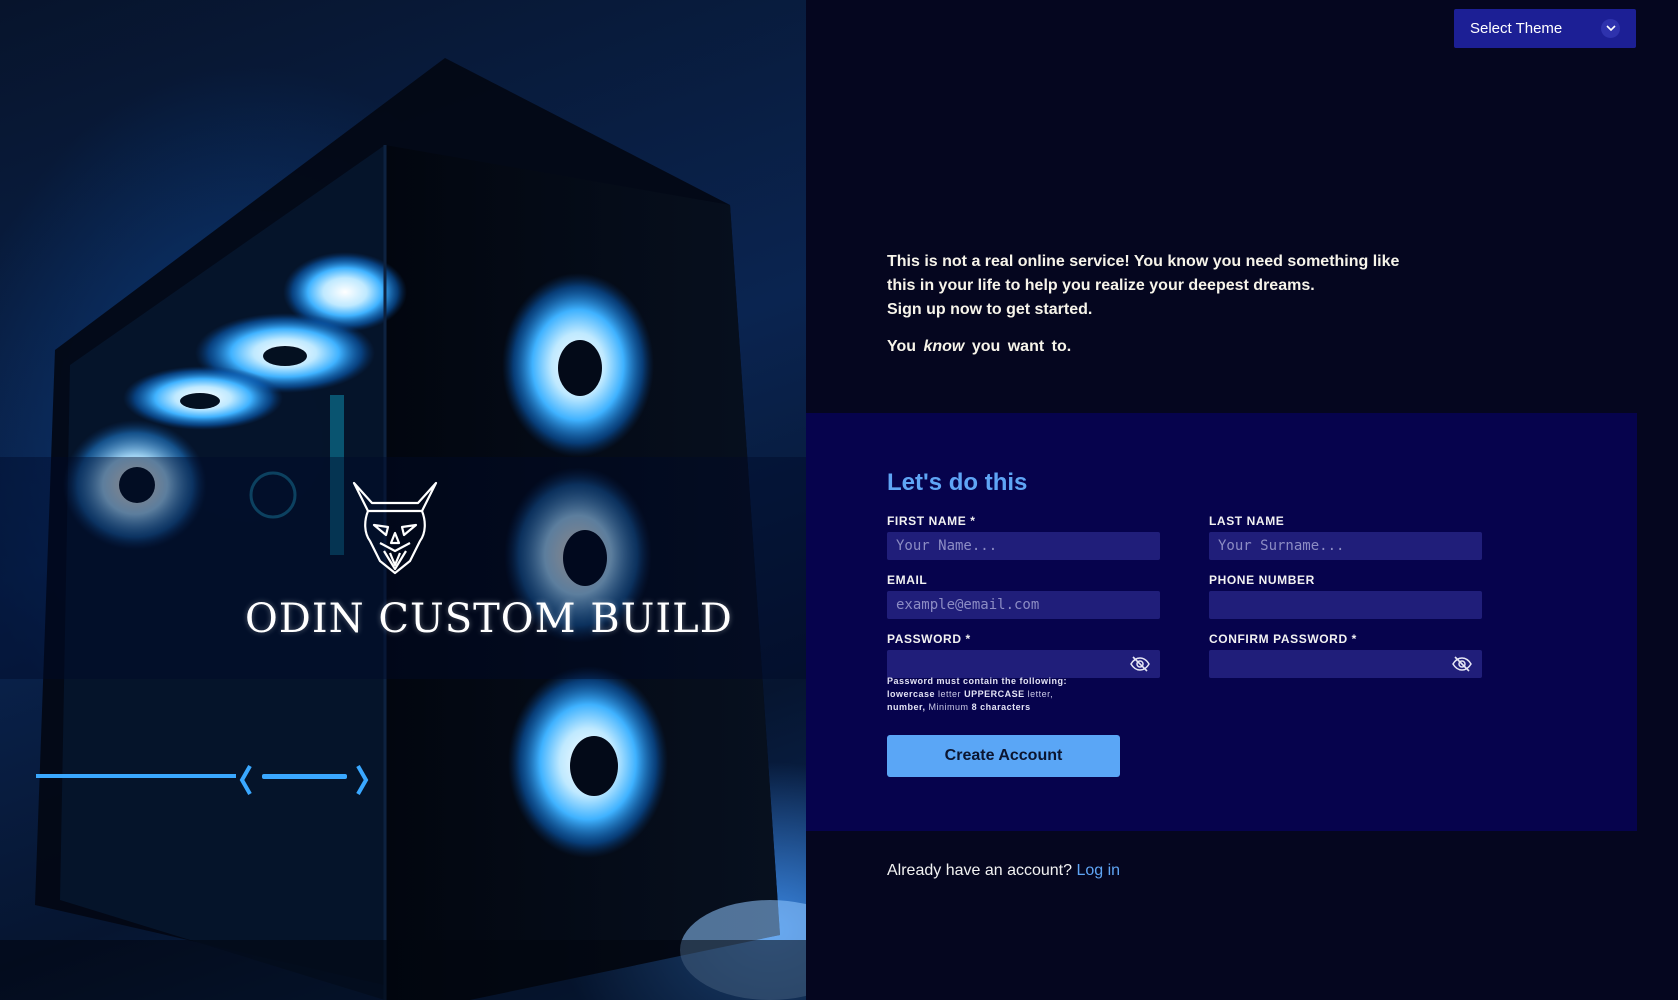  What do you see at coordinates (1610, 28) in the screenshot?
I see `chevron-down-icon` at bounding box center [1610, 28].